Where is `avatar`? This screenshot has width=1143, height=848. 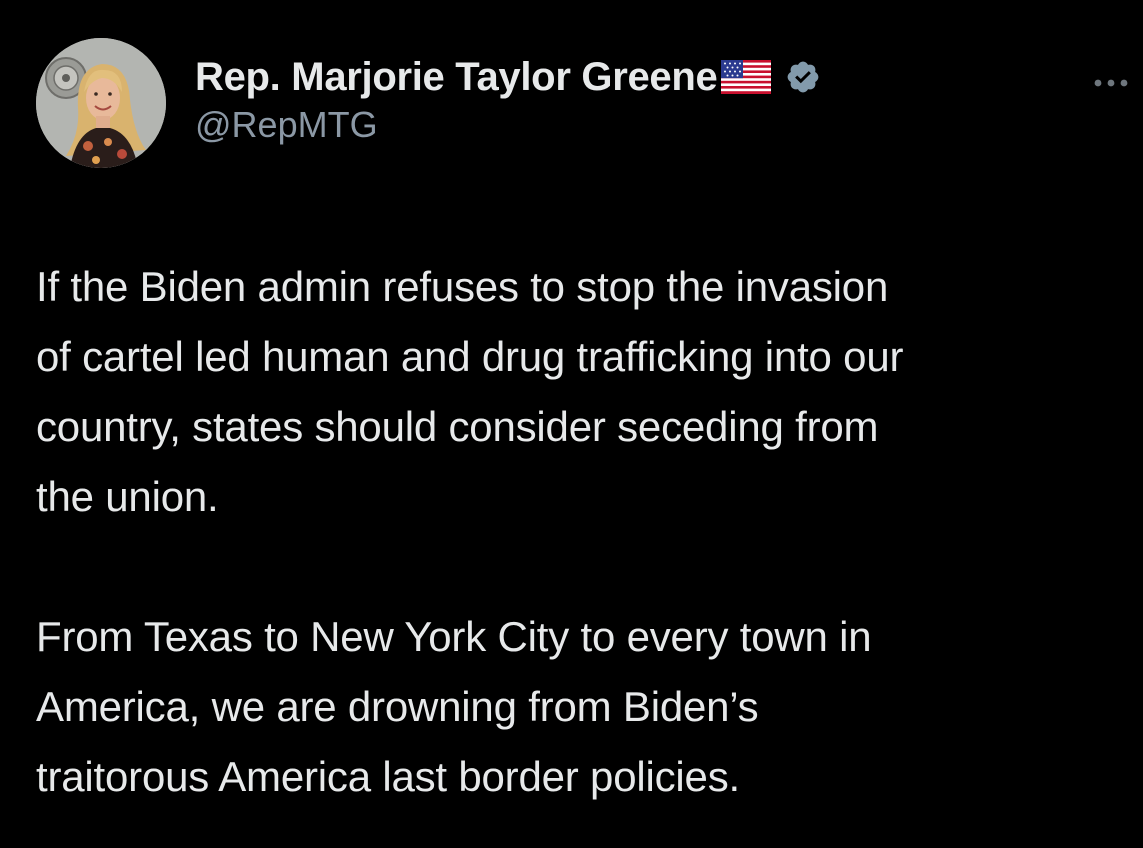 avatar is located at coordinates (101, 103).